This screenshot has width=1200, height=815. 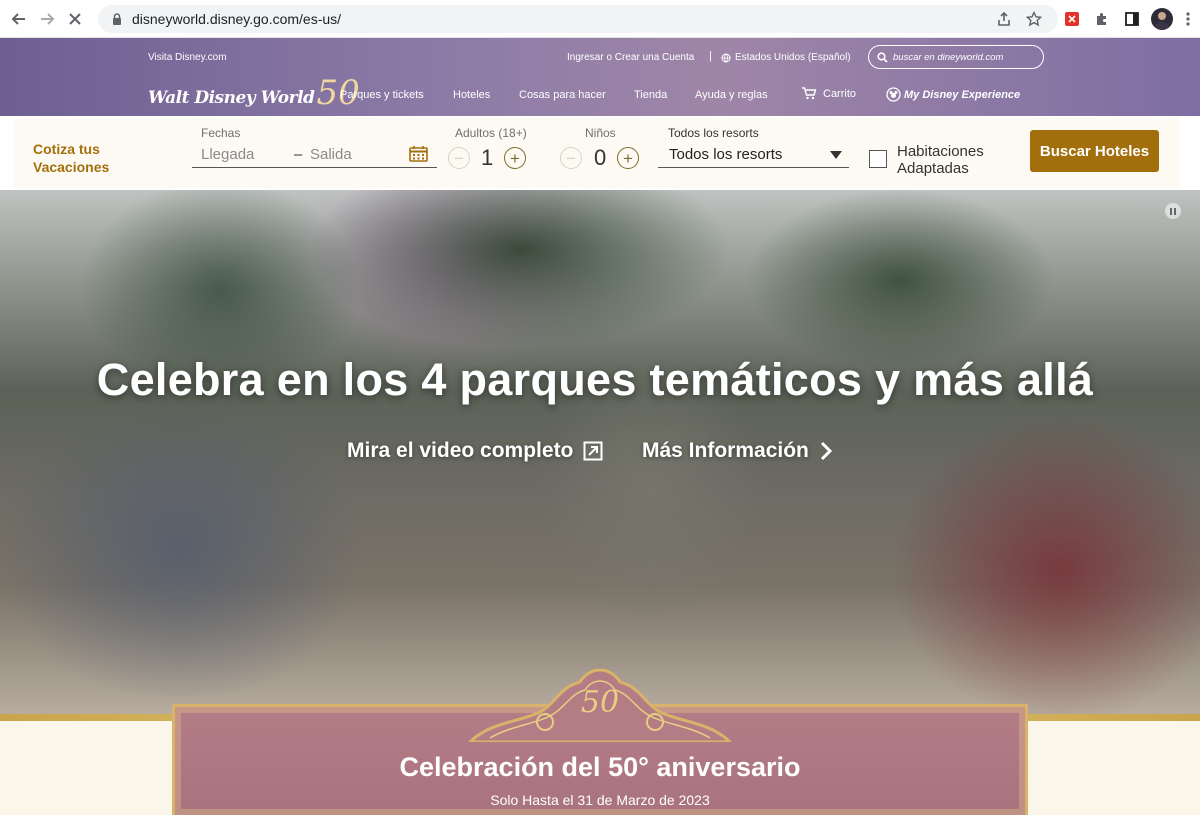 What do you see at coordinates (471, 95) in the screenshot?
I see `nav-hoteles: Hoteles` at bounding box center [471, 95].